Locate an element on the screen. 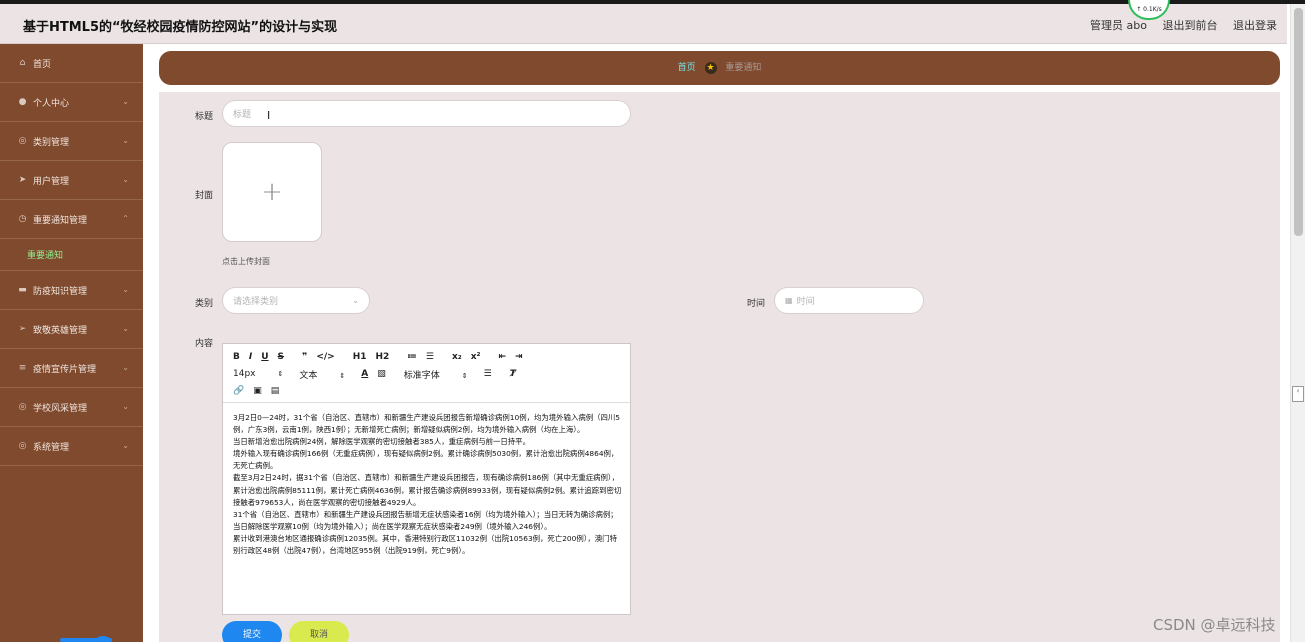  font-family-select: 标准字体 ⇕ is located at coordinates (436, 374).